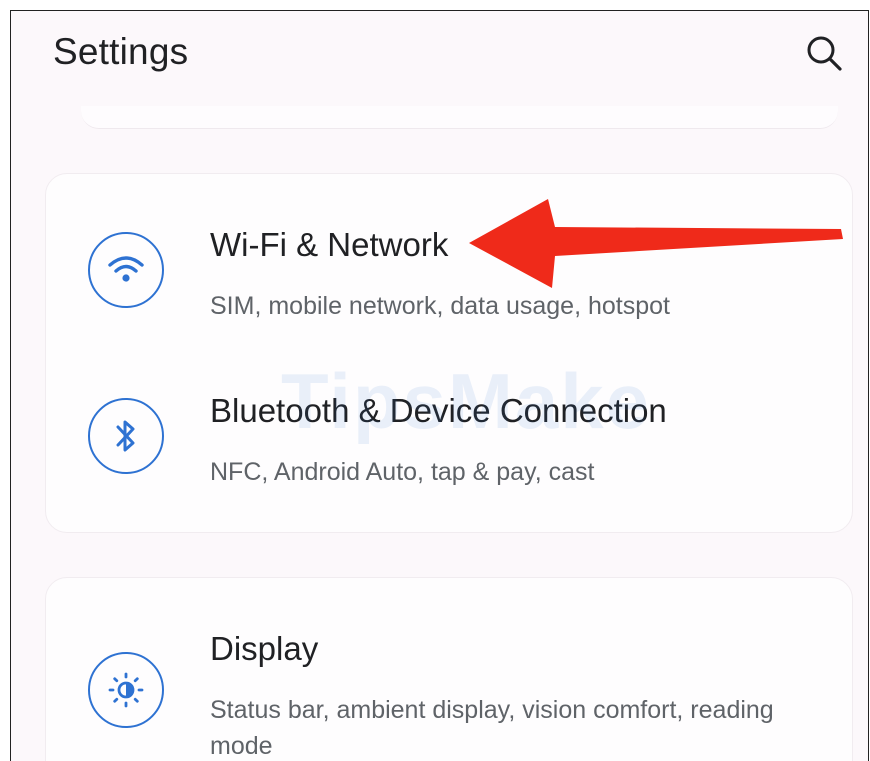  What do you see at coordinates (264, 648) in the screenshot?
I see `settings-item-title: Display` at bounding box center [264, 648].